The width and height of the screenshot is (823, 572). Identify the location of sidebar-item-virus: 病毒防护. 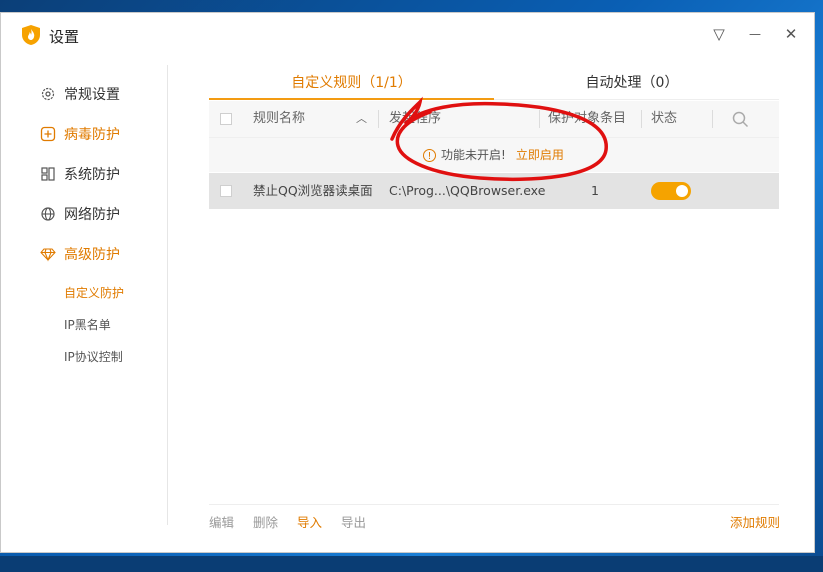
(80, 134).